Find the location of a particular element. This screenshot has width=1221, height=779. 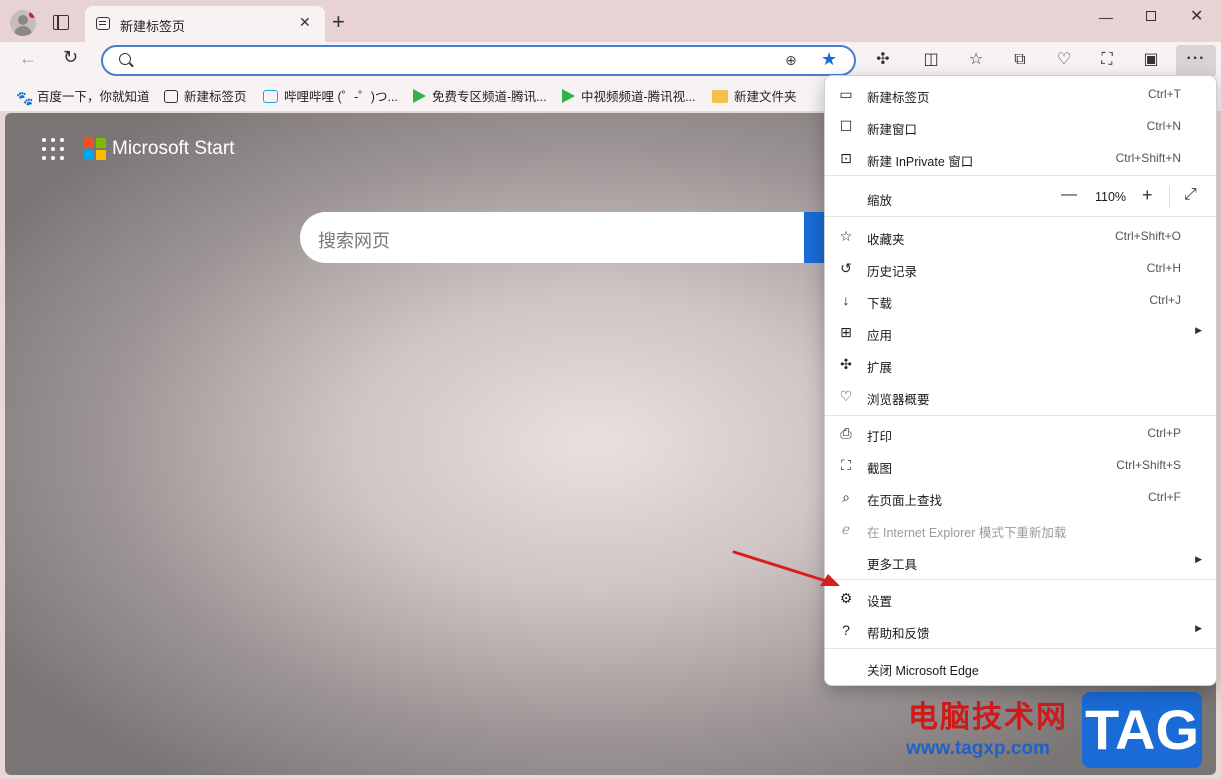

menu-item-more-tools: 更多工具 ▶ is located at coordinates (1020, 561).